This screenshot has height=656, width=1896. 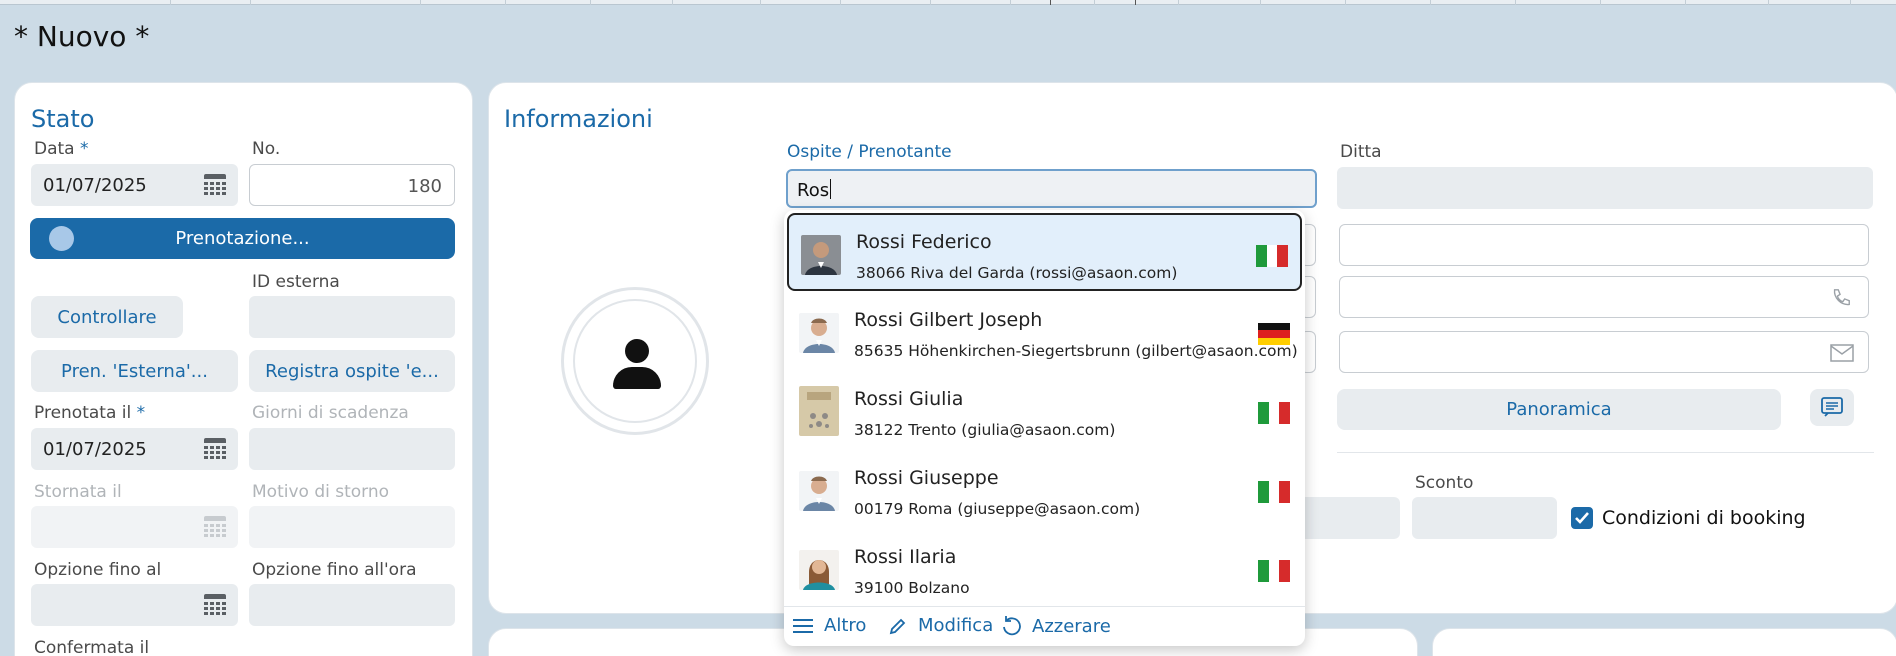 I want to click on sconto-label: Sconto, so click(x=1444, y=483).